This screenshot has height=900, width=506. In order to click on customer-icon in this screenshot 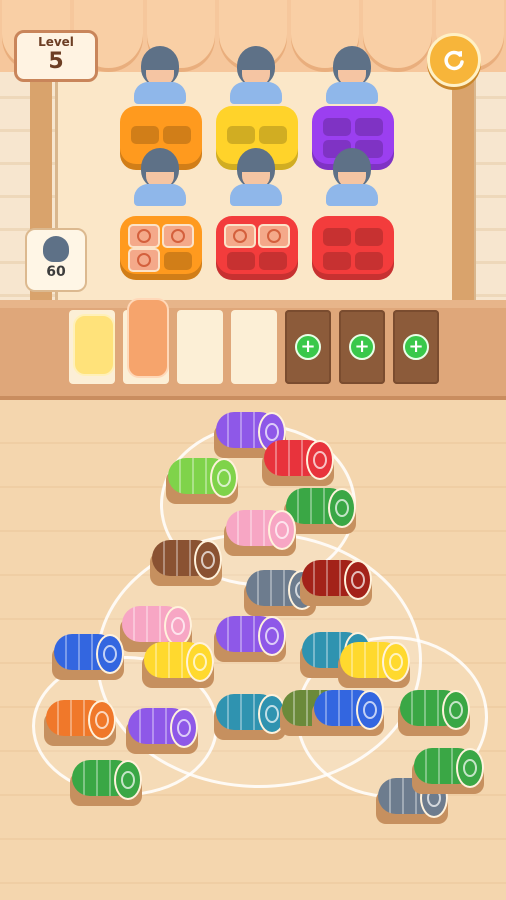, I will do `click(56, 249)`.